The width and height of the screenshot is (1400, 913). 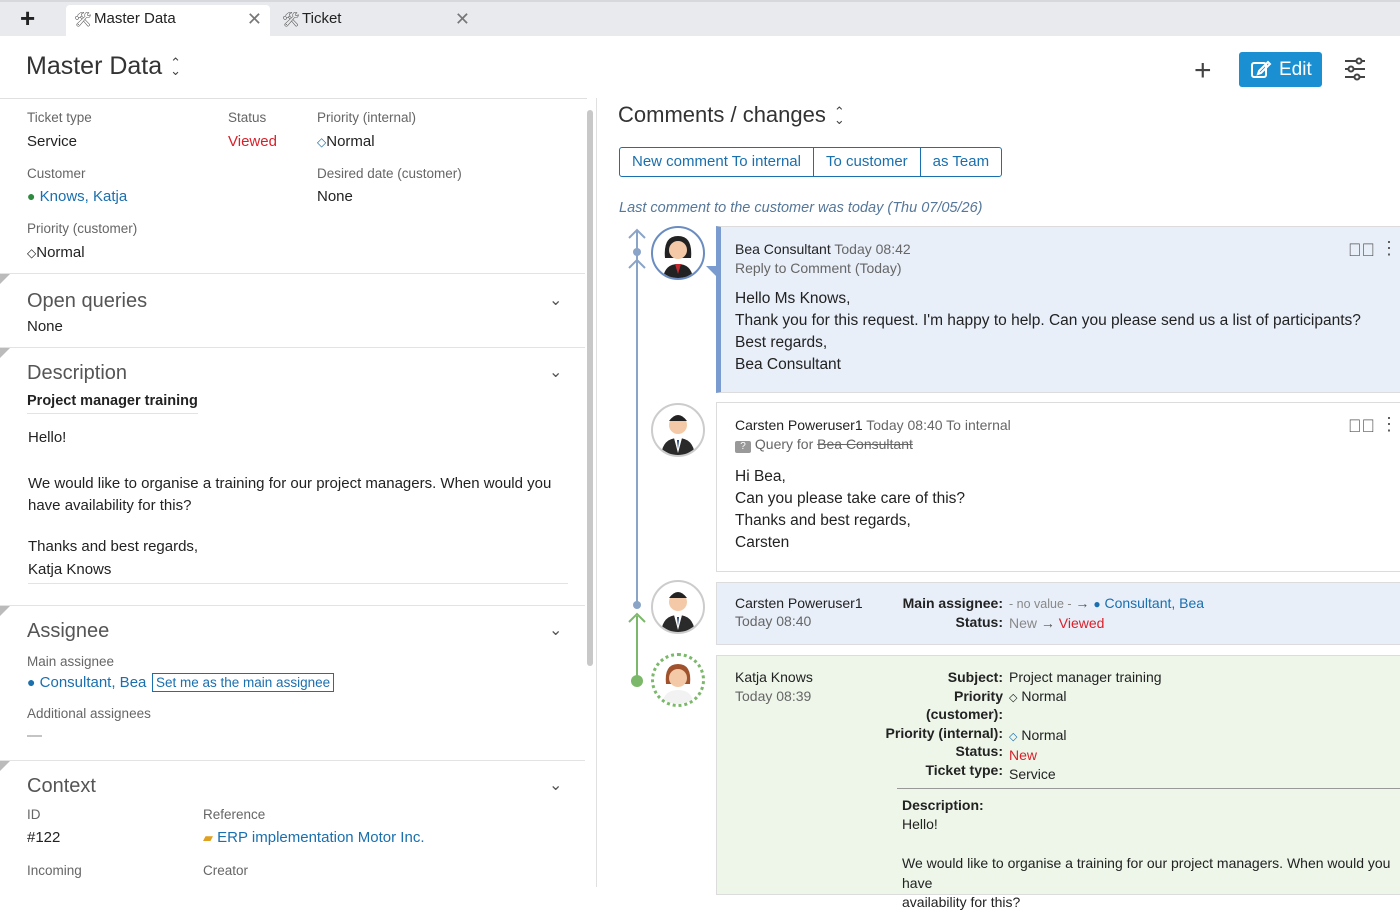 What do you see at coordinates (135, 18) in the screenshot?
I see `tab-label: Master Data` at bounding box center [135, 18].